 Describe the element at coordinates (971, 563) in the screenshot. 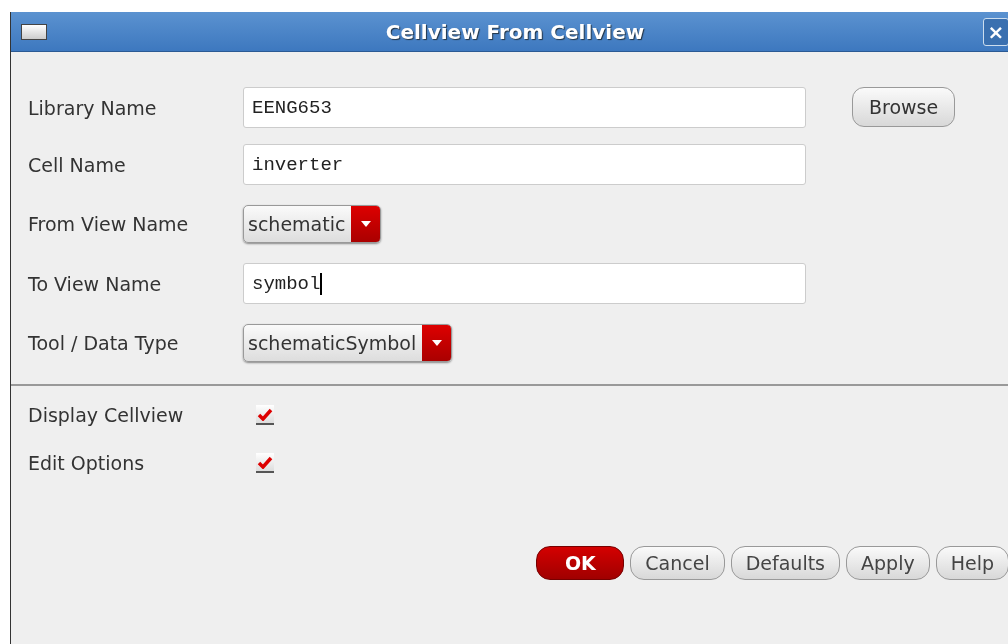

I see `dialog-button: Help` at that location.